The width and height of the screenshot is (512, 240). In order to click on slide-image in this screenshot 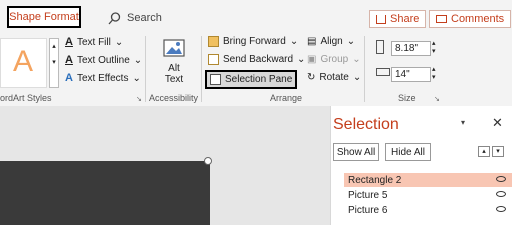, I will do `click(105, 193)`.